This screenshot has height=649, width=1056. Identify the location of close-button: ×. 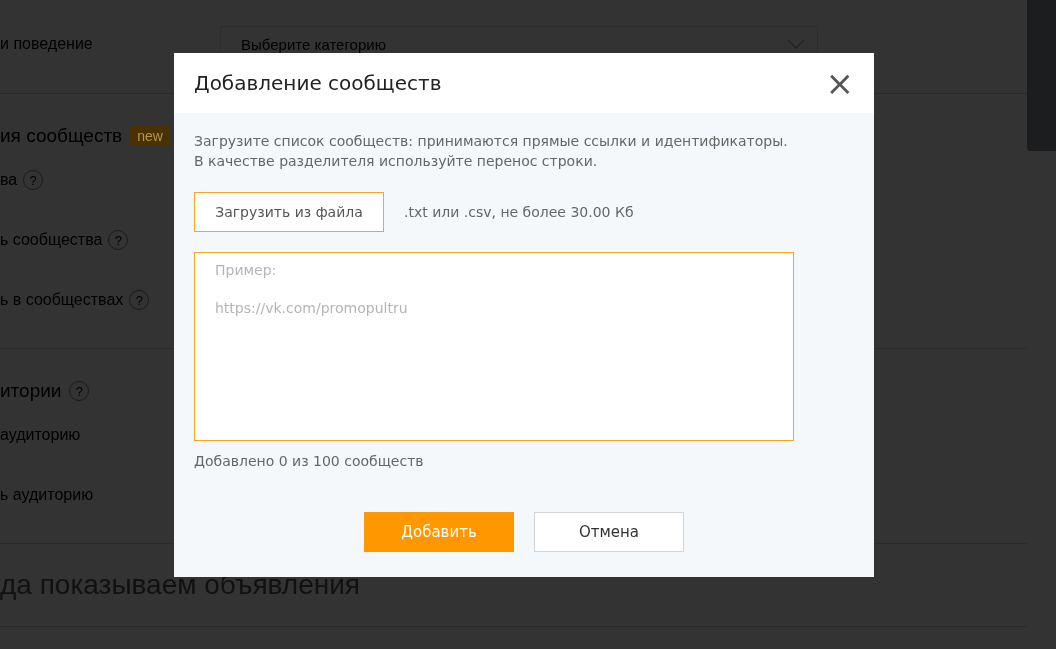
(839, 83).